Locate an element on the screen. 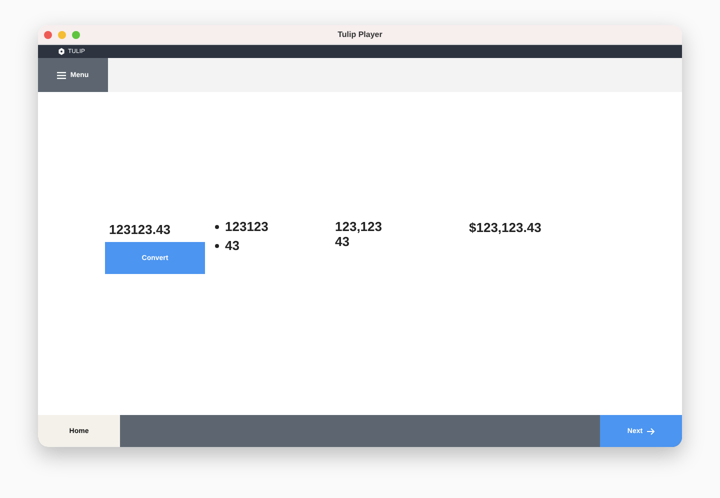 The width and height of the screenshot is (720, 498). list-item: 123123 is located at coordinates (246, 226).